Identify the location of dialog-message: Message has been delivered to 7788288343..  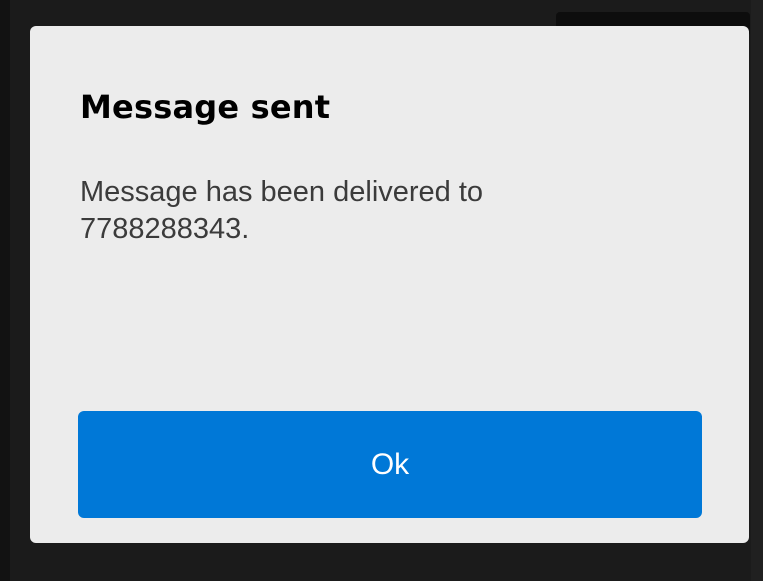
(360, 211).